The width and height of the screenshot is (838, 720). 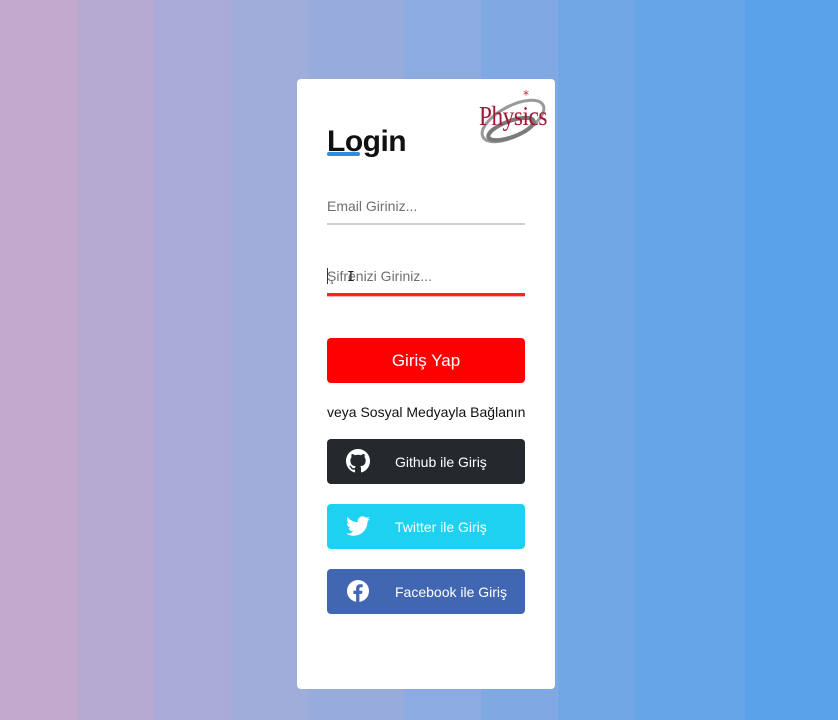 I want to click on social-connect-text: veya Sosyal Medyayla Bağlanın, so click(x=426, y=412).